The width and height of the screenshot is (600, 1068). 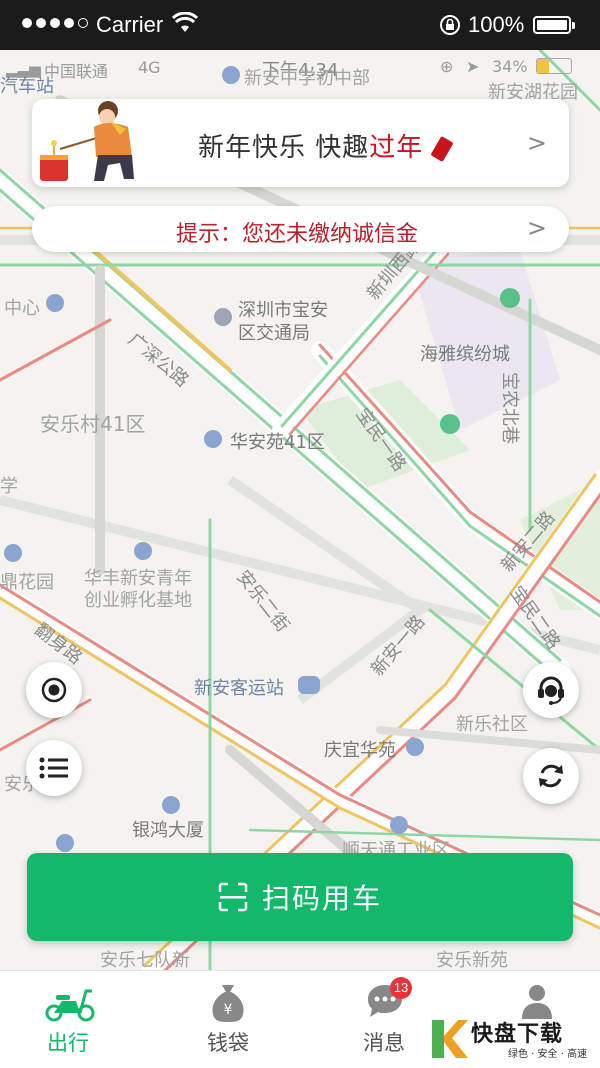 I want to click on tab-label: 出行, so click(x=68, y=1043).